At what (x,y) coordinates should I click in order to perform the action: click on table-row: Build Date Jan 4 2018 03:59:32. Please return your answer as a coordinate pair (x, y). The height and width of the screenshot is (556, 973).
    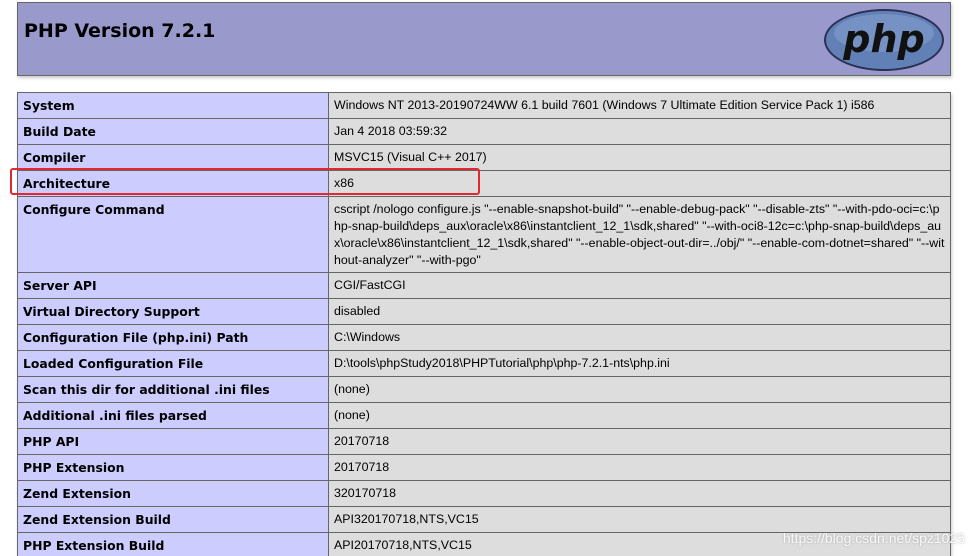
    Looking at the image, I should click on (484, 131).